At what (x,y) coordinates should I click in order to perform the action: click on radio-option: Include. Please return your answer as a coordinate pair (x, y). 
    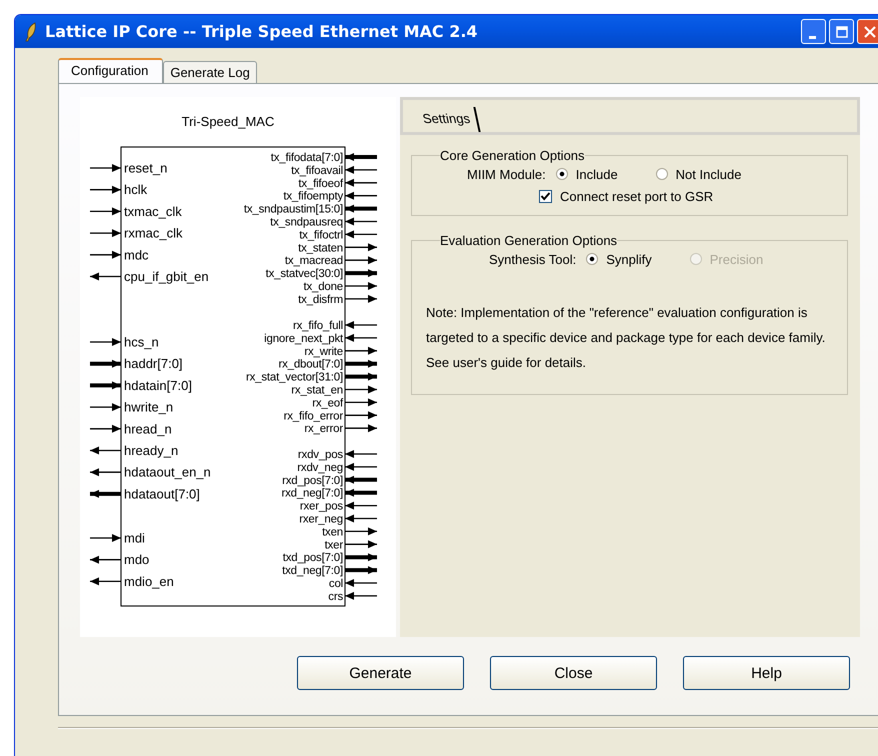
    Looking at the image, I should click on (587, 174).